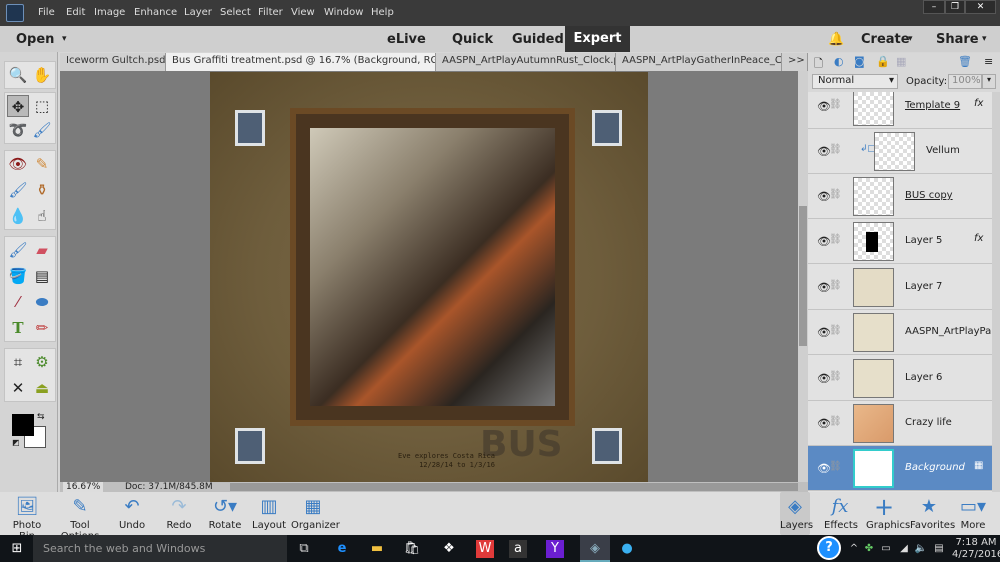 The width and height of the screenshot is (1000, 562). Describe the element at coordinates (18, 106) in the screenshot. I see `move-tool-icon: ✥` at that location.